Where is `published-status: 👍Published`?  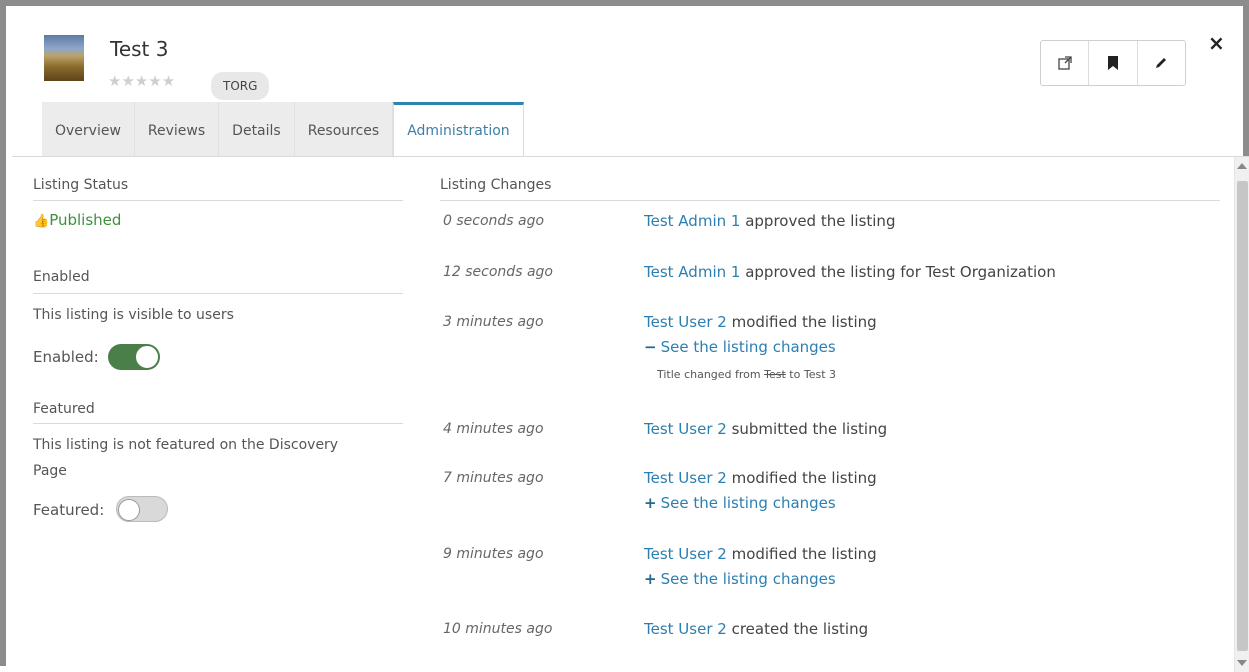
published-status: 👍Published is located at coordinates (77, 220).